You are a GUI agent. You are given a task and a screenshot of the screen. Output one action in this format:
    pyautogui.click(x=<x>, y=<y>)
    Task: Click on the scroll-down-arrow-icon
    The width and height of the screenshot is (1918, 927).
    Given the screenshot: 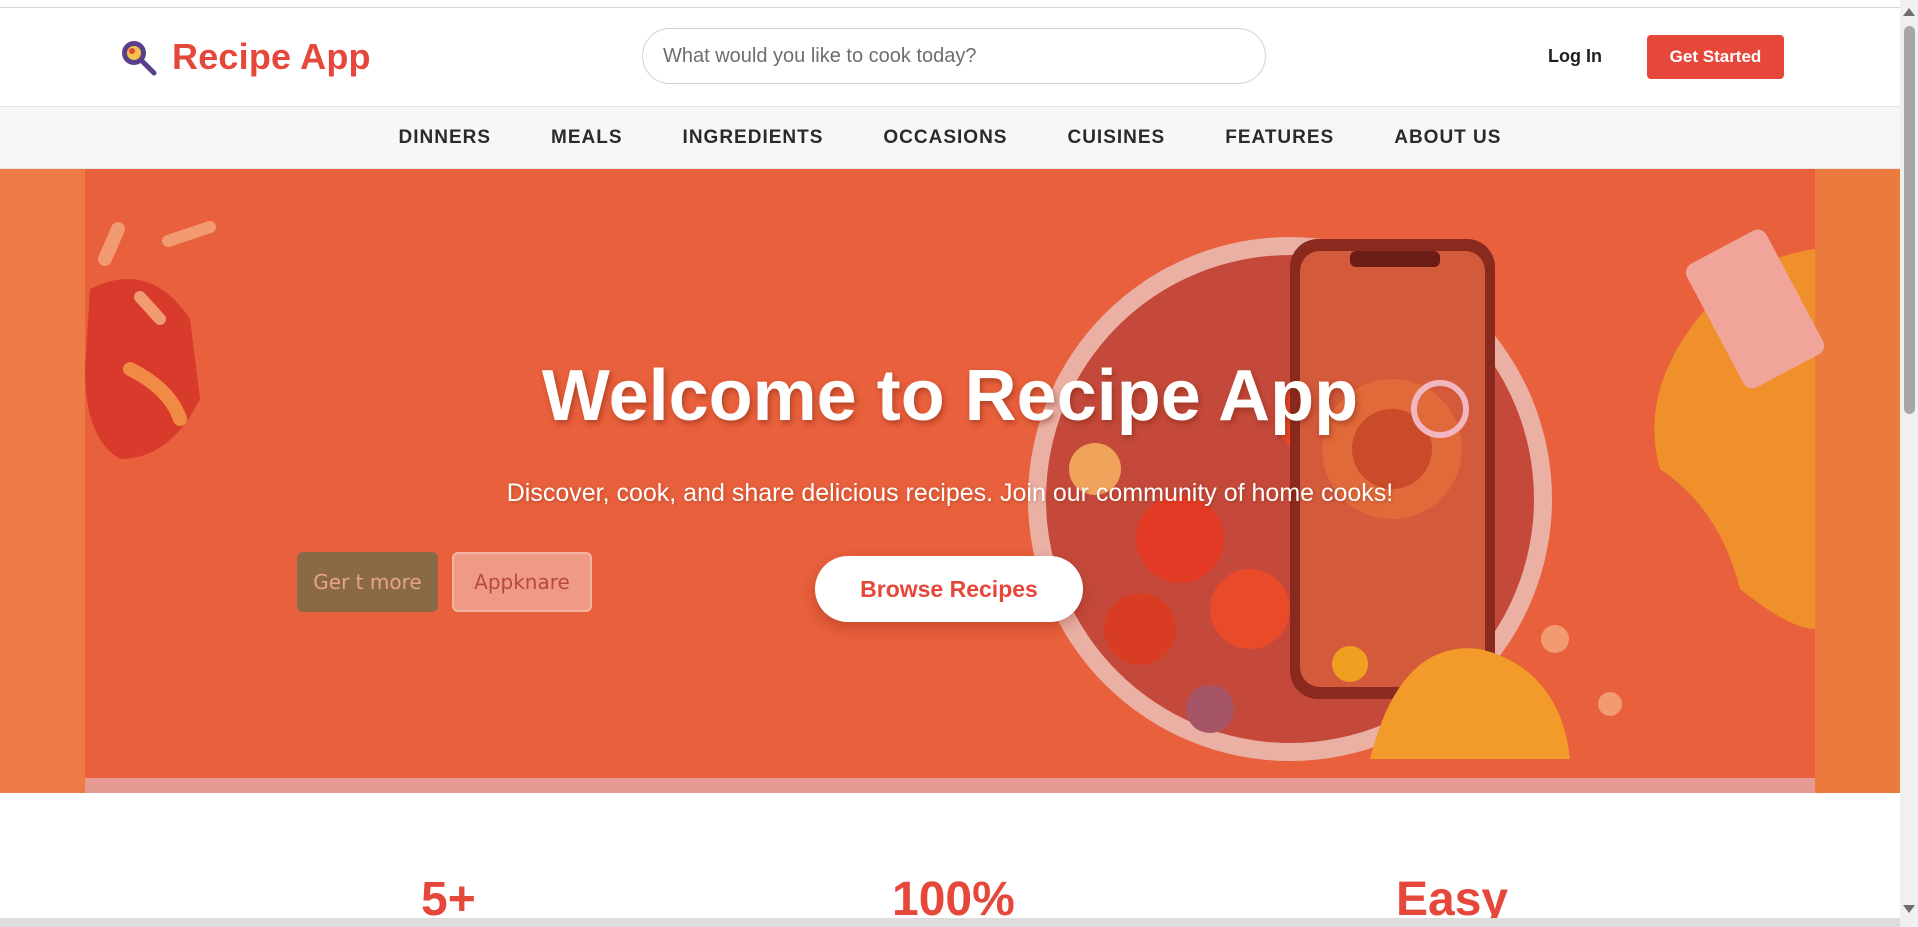 What is the action you would take?
    pyautogui.click(x=1909, y=909)
    